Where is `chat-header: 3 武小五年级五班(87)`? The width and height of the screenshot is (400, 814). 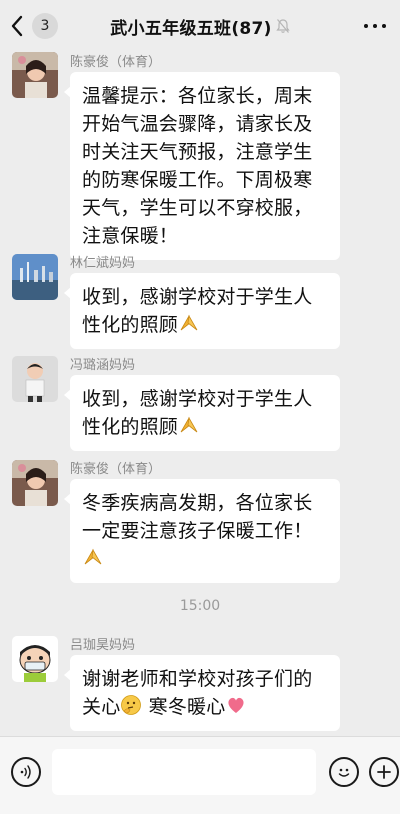
chat-header: 3 武小五年级五班(87) is located at coordinates (200, 26).